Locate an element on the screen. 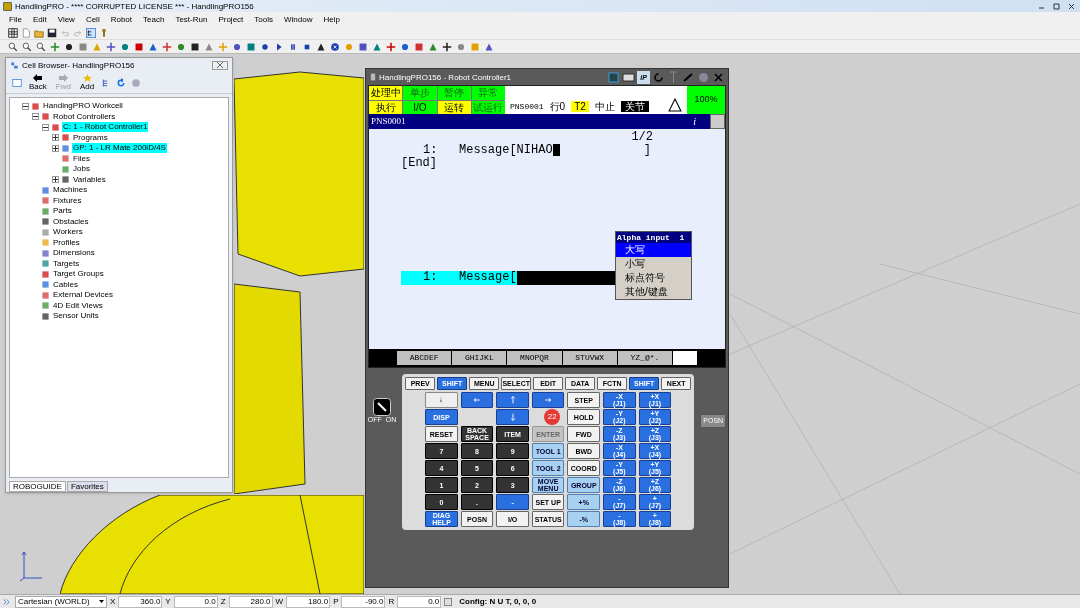 The image size is (1080, 608). line-number: 1: is located at coordinates (431, 150).